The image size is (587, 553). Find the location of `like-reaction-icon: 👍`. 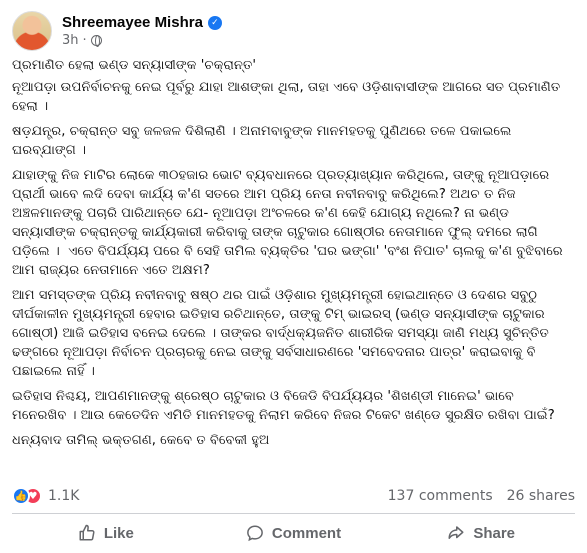

like-reaction-icon: 👍 is located at coordinates (21, 496).